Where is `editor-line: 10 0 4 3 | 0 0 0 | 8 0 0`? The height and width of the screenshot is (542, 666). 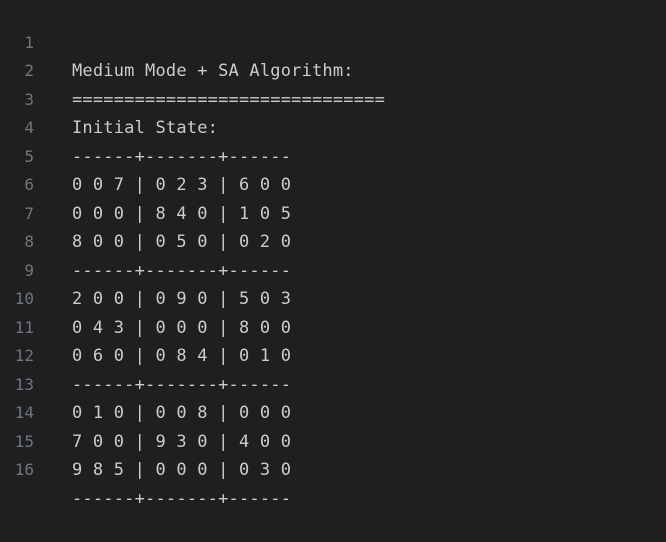
editor-line: 10 0 4 3 | 0 0 0 | 8 0 0 is located at coordinates (333, 297).